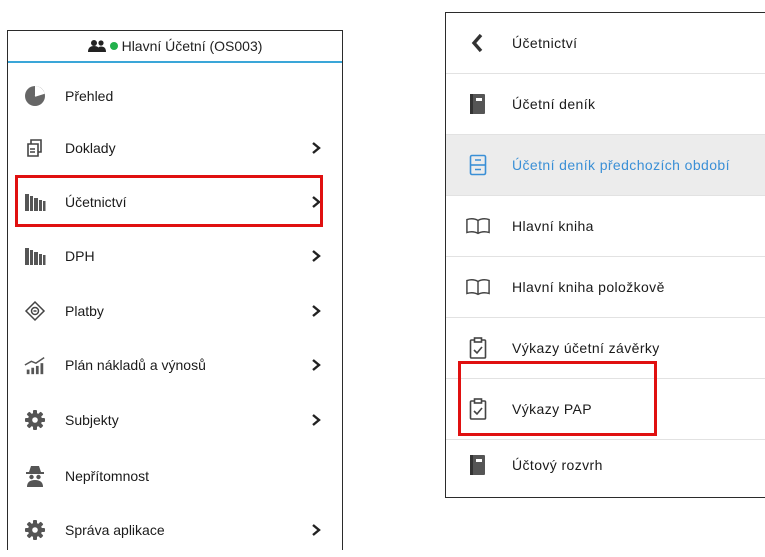 This screenshot has height=557, width=765. I want to click on chevron-left-icon, so click(478, 43).